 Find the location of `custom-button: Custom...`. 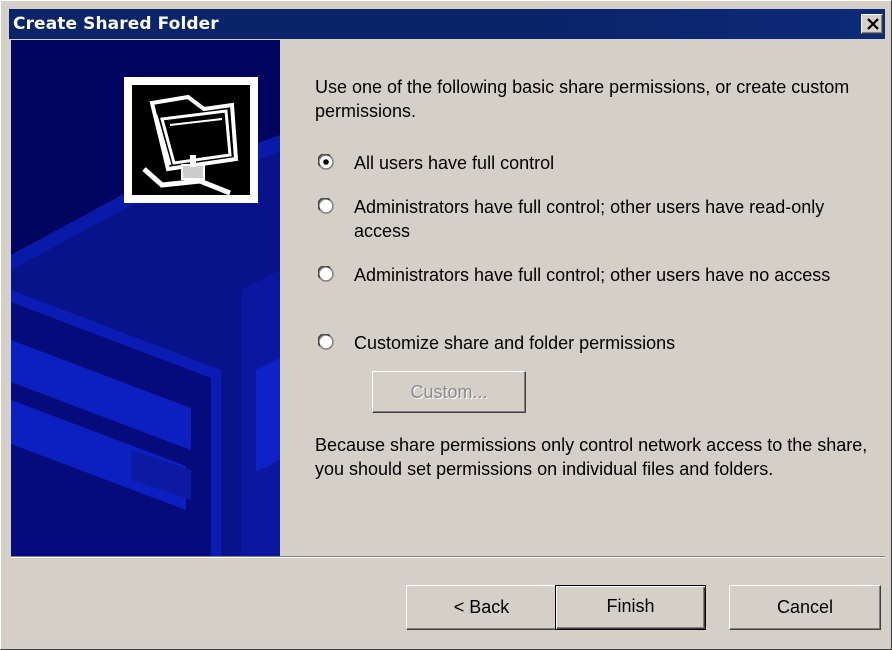

custom-button: Custom... is located at coordinates (449, 392).